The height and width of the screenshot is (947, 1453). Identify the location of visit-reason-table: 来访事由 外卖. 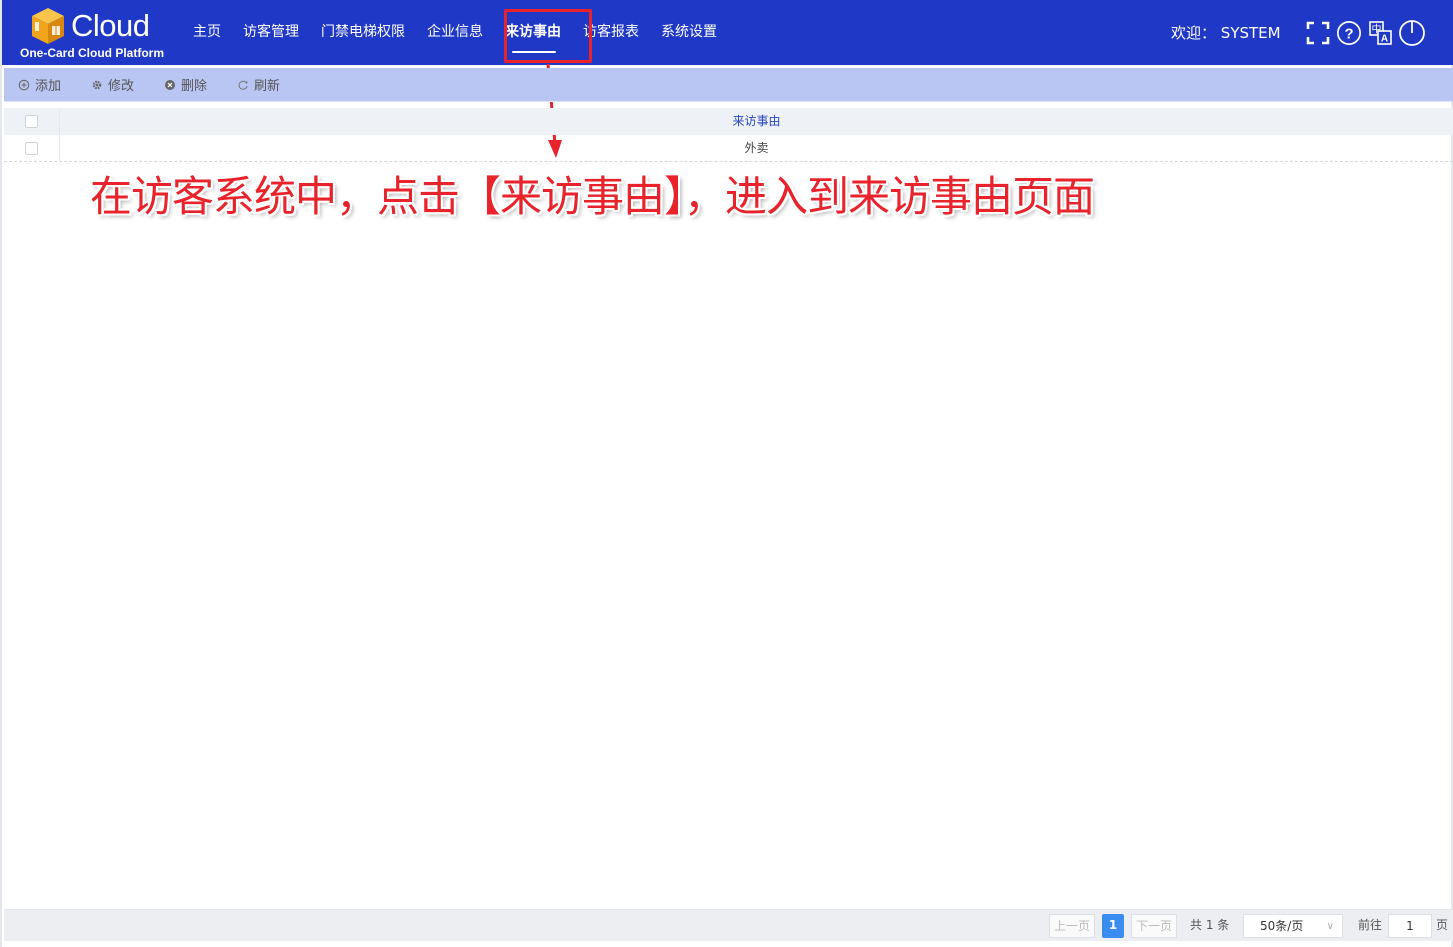
(728, 135).